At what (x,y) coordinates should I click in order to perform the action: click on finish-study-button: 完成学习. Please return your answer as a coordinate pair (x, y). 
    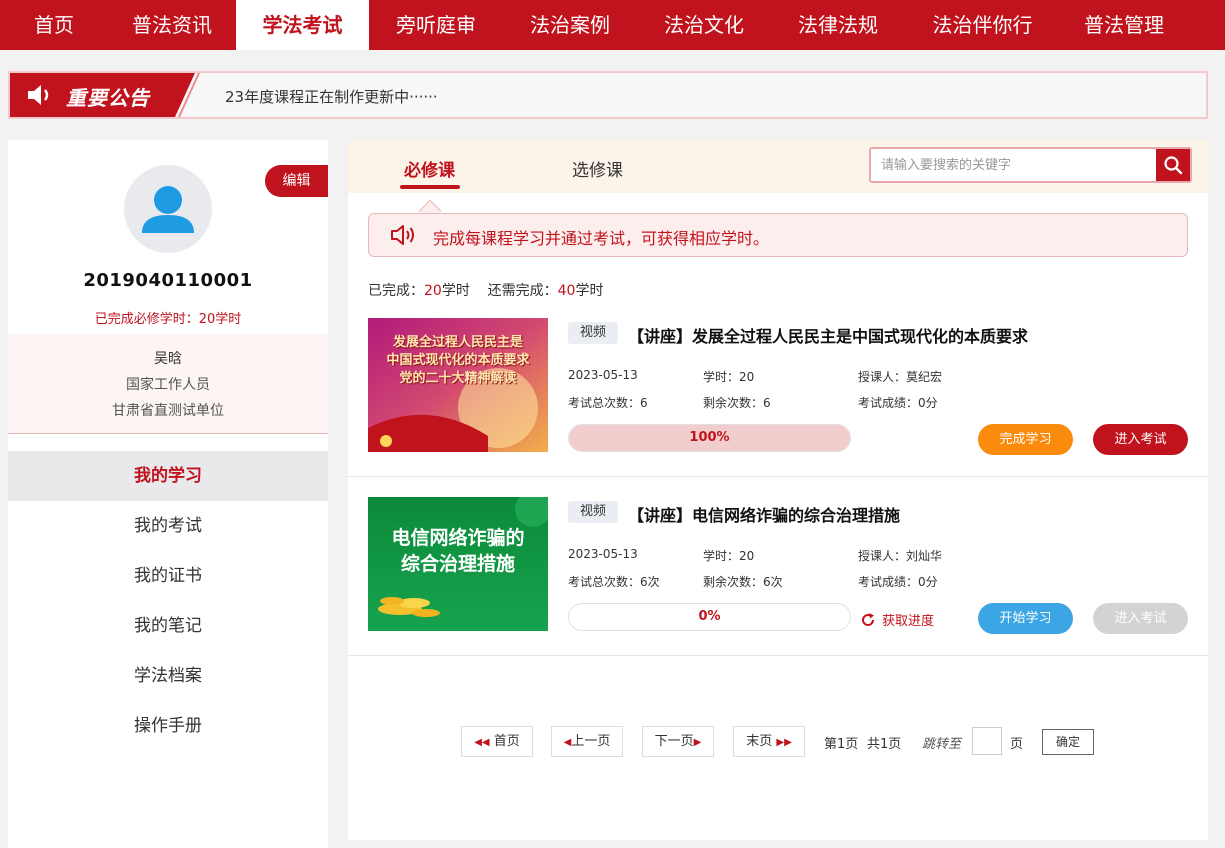
    Looking at the image, I should click on (1025, 439).